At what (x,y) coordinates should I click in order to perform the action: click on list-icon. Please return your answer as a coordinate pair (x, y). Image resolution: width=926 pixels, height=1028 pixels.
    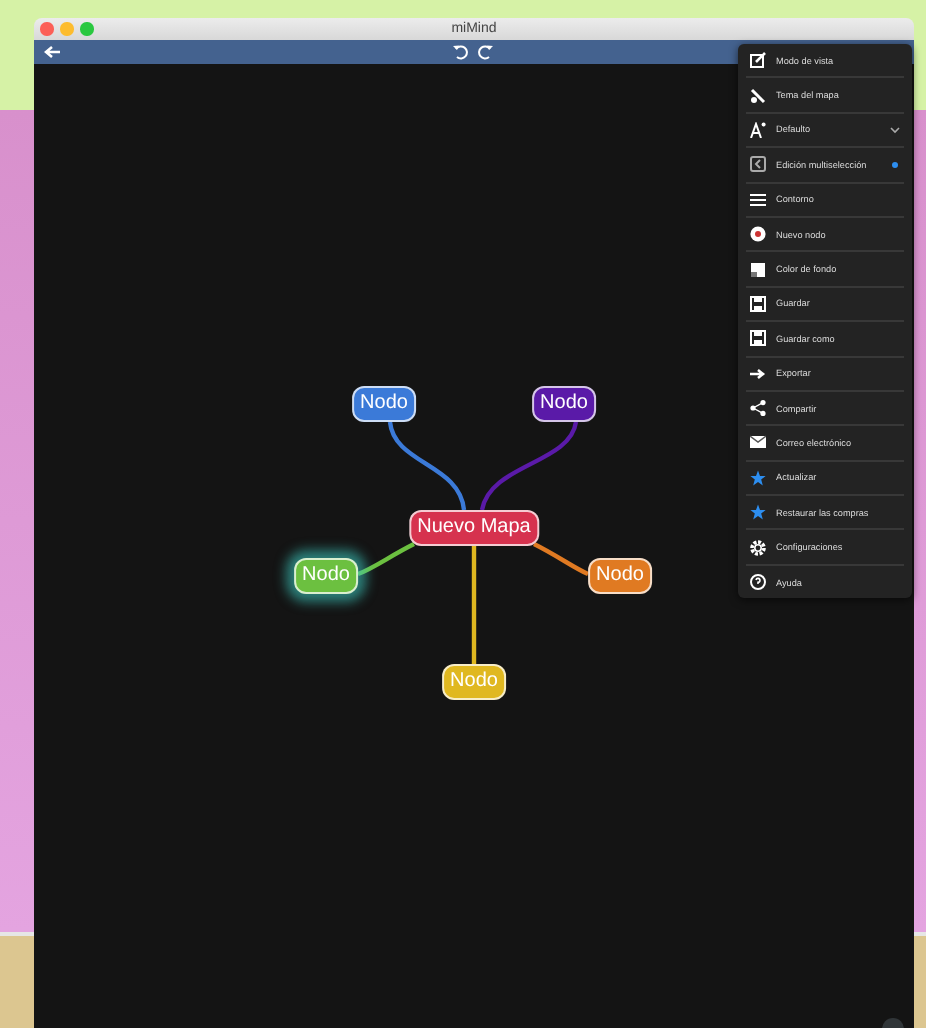
    Looking at the image, I should click on (758, 199).